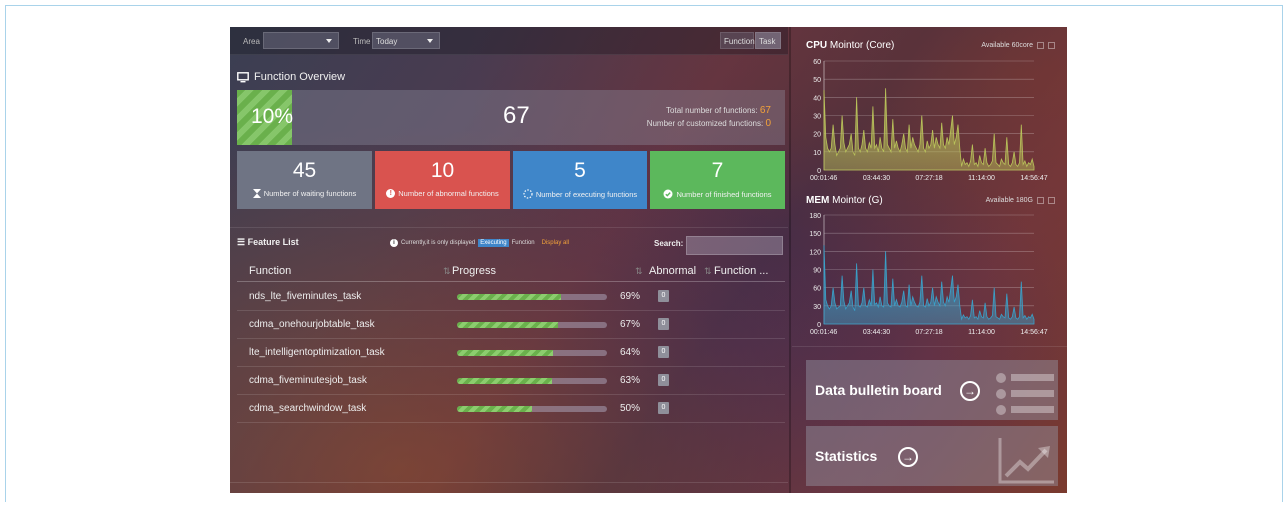 The image size is (1288, 507). I want to click on cpu-available: Available 60core, so click(1018, 45).